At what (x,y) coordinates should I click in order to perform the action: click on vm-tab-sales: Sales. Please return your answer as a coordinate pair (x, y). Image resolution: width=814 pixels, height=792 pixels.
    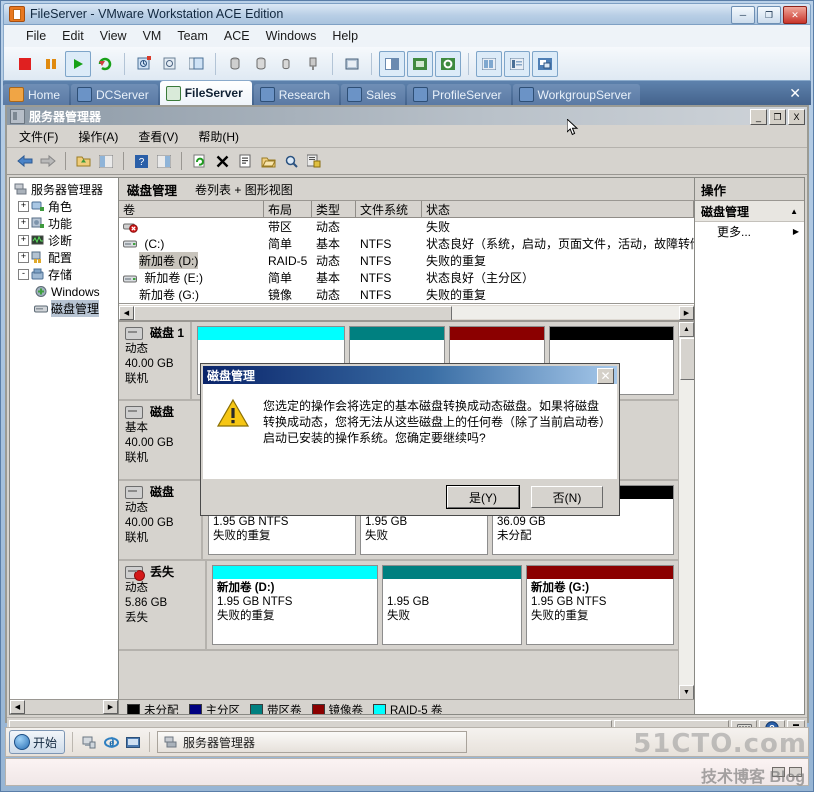
    Looking at the image, I should click on (373, 94).